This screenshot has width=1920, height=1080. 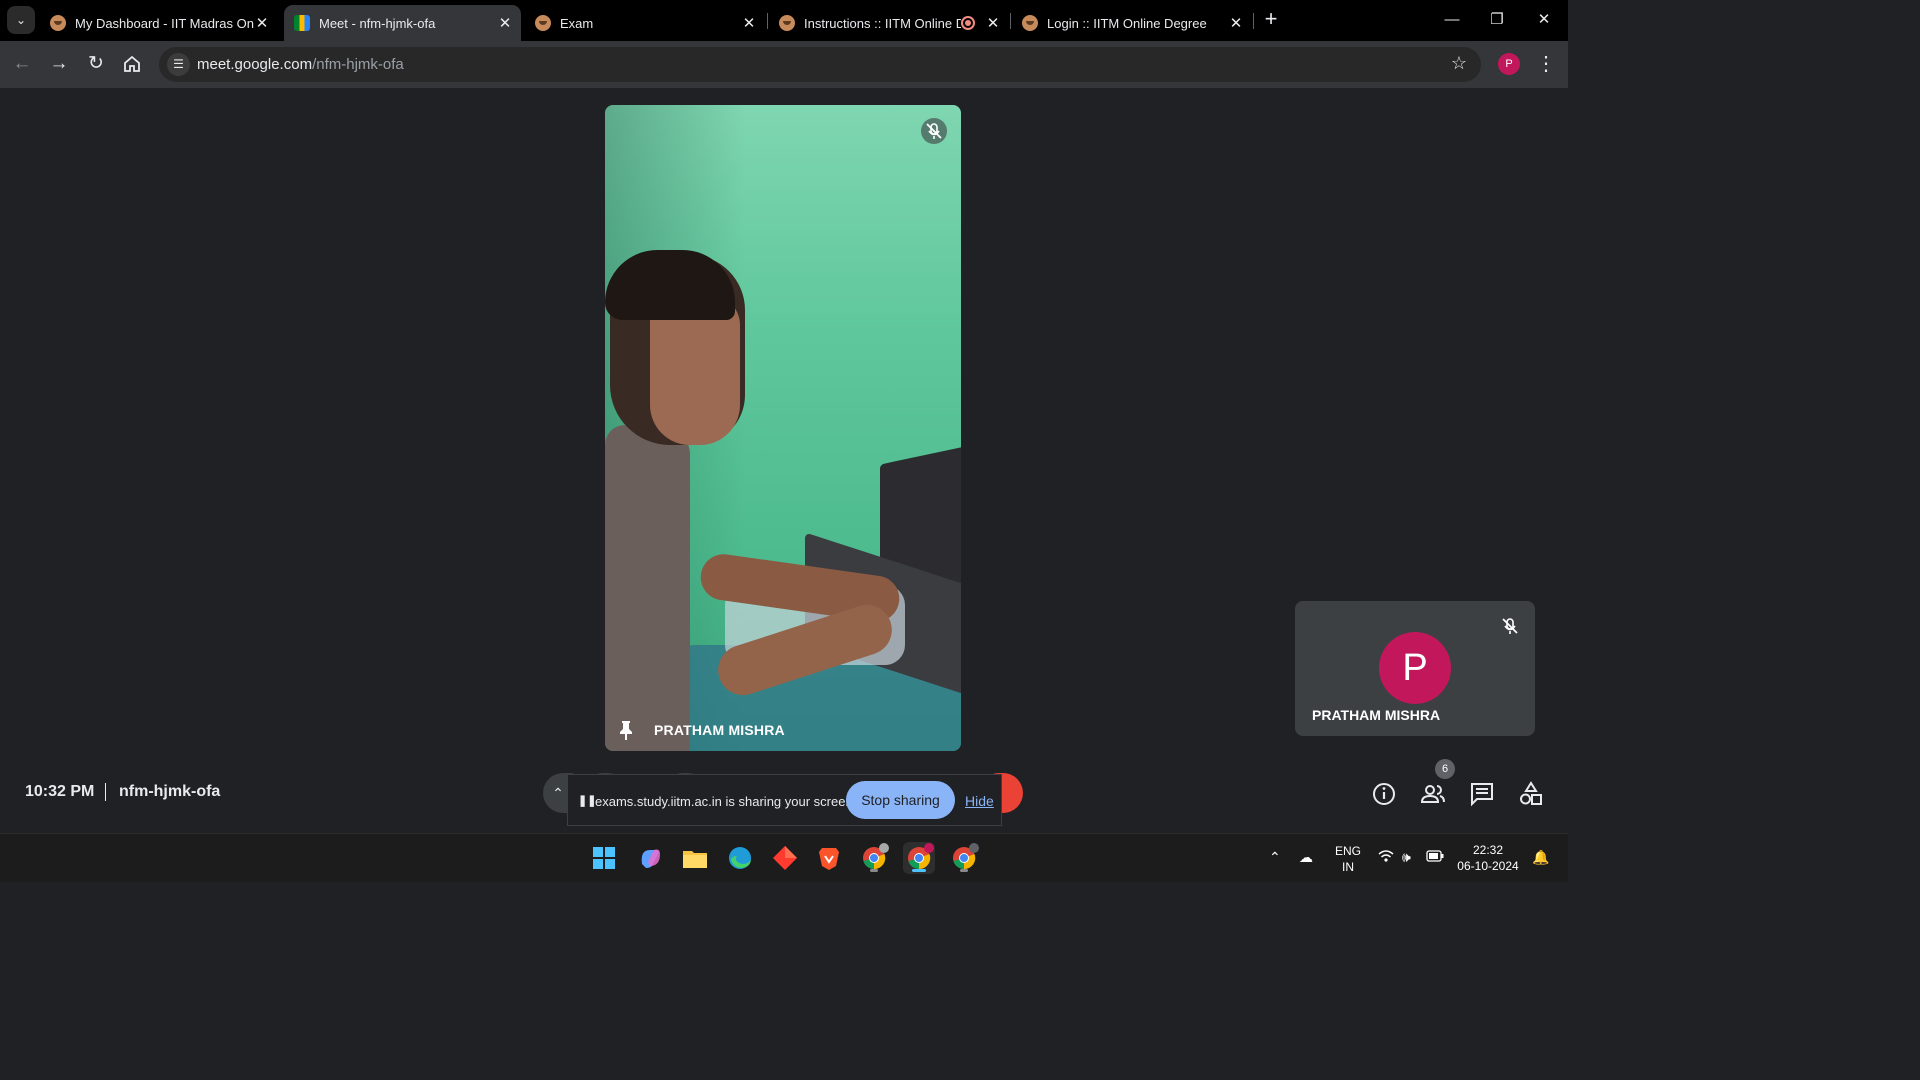 What do you see at coordinates (96, 64) in the screenshot?
I see `reload-button: ↻` at bounding box center [96, 64].